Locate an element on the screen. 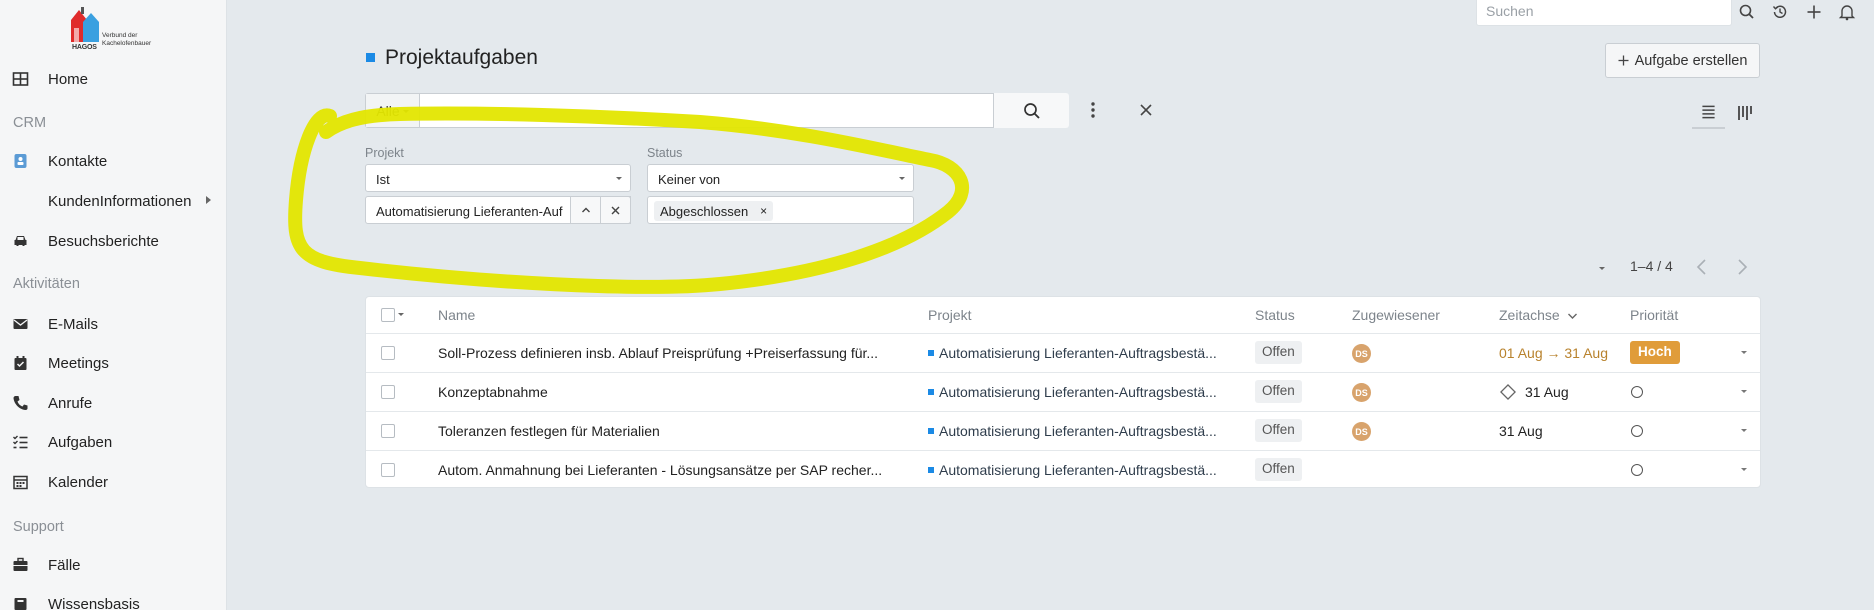 This screenshot has width=1874, height=610. contact-card-icon is located at coordinates (20, 161).